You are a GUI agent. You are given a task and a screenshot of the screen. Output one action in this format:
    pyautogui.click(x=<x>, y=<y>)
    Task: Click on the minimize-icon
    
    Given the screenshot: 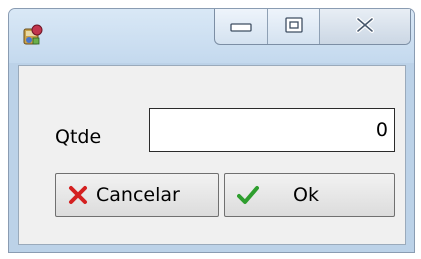 What is the action you would take?
    pyautogui.click(x=241, y=26)
    